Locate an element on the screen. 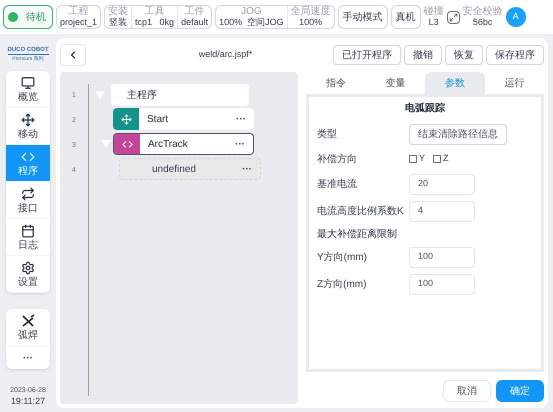 Image resolution: width=553 pixels, height=412 pixels. collision-label: 碰撞 is located at coordinates (434, 11).